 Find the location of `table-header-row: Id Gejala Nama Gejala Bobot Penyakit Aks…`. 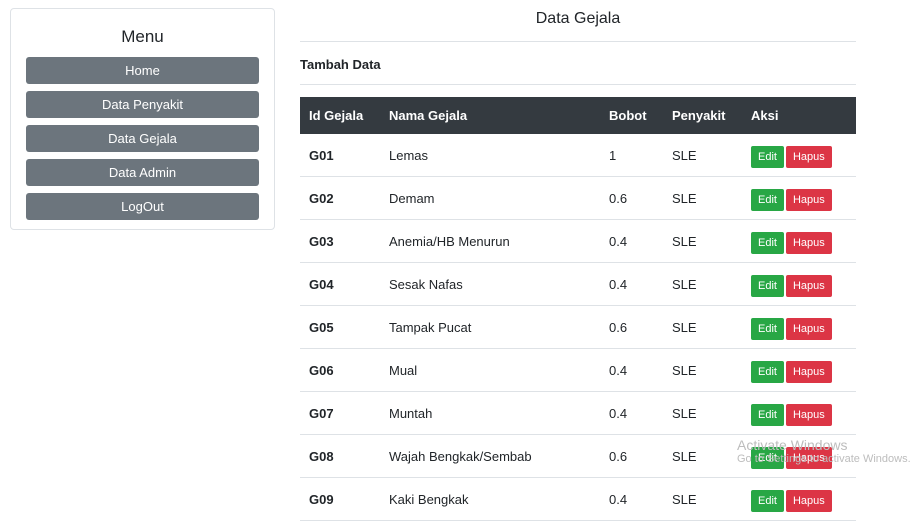

table-header-row: Id Gejala Nama Gejala Bobot Penyakit Aks… is located at coordinates (578, 115).